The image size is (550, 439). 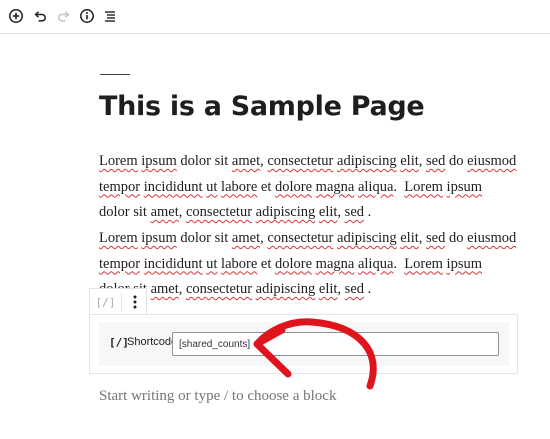 I want to click on add-block-button, so click(x=16, y=16).